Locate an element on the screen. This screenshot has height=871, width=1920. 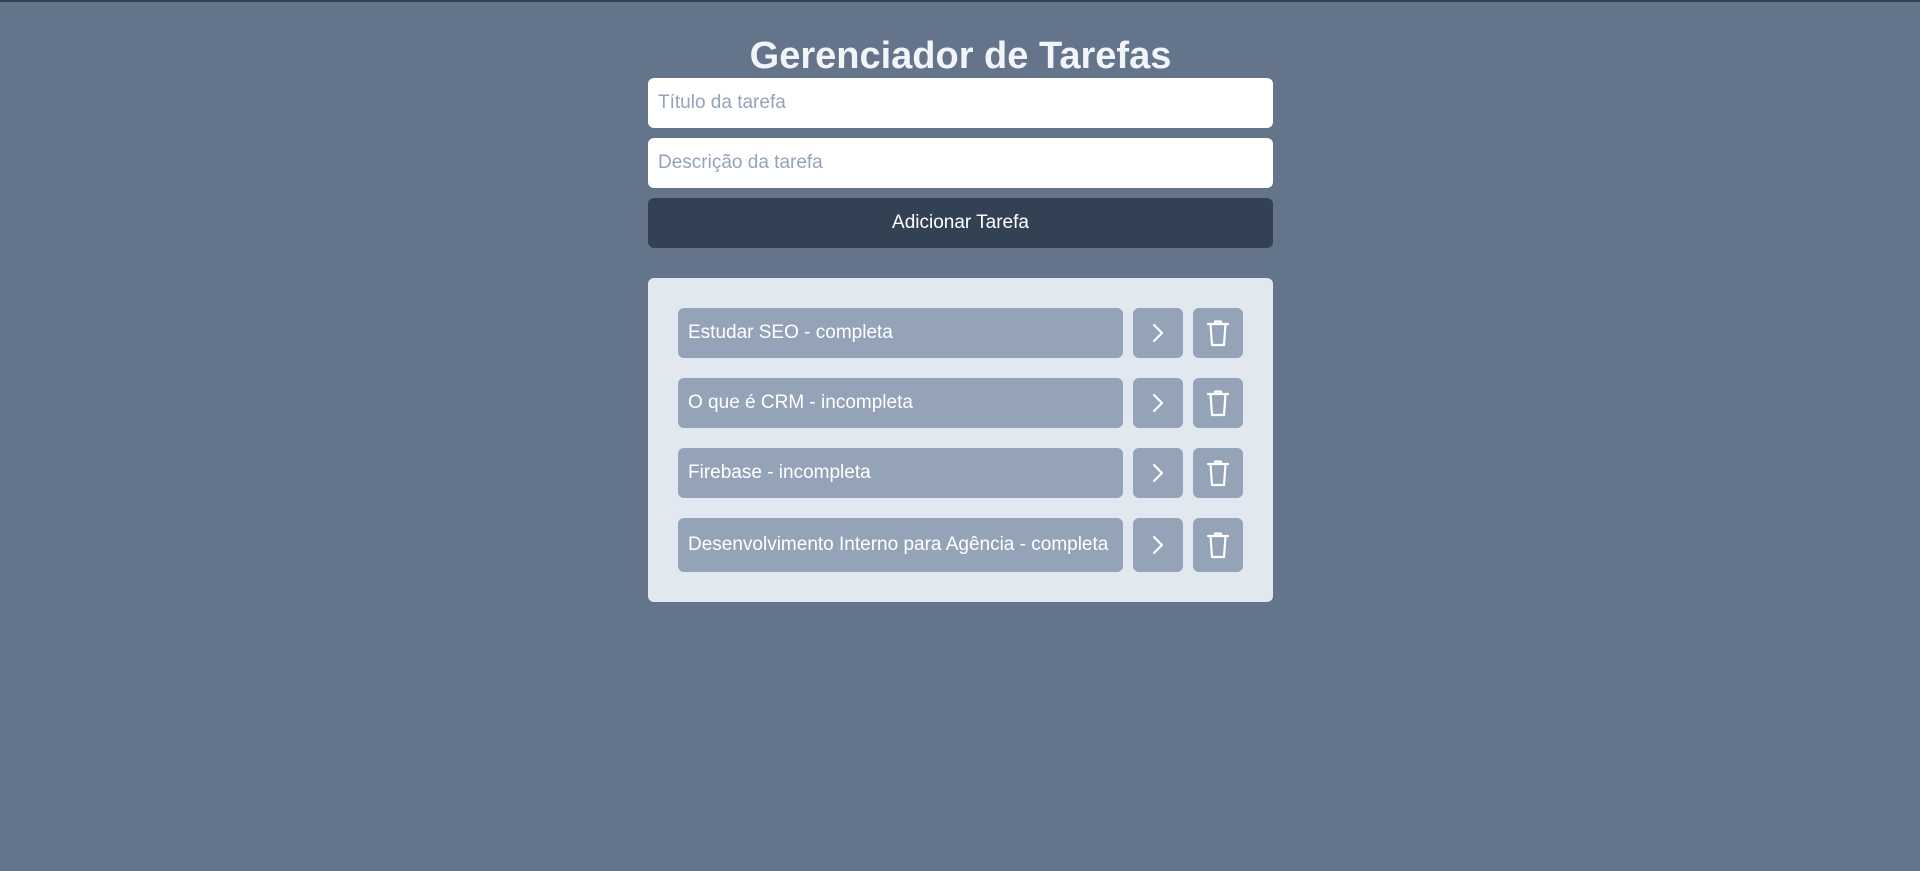
task-title-button: O que é CRM - incompleta is located at coordinates (900, 403).